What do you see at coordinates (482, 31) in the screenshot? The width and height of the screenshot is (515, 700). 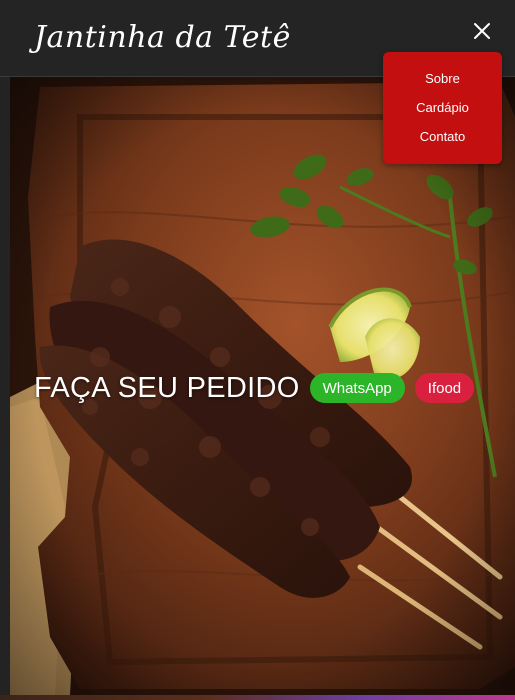 I see `close-icon` at bounding box center [482, 31].